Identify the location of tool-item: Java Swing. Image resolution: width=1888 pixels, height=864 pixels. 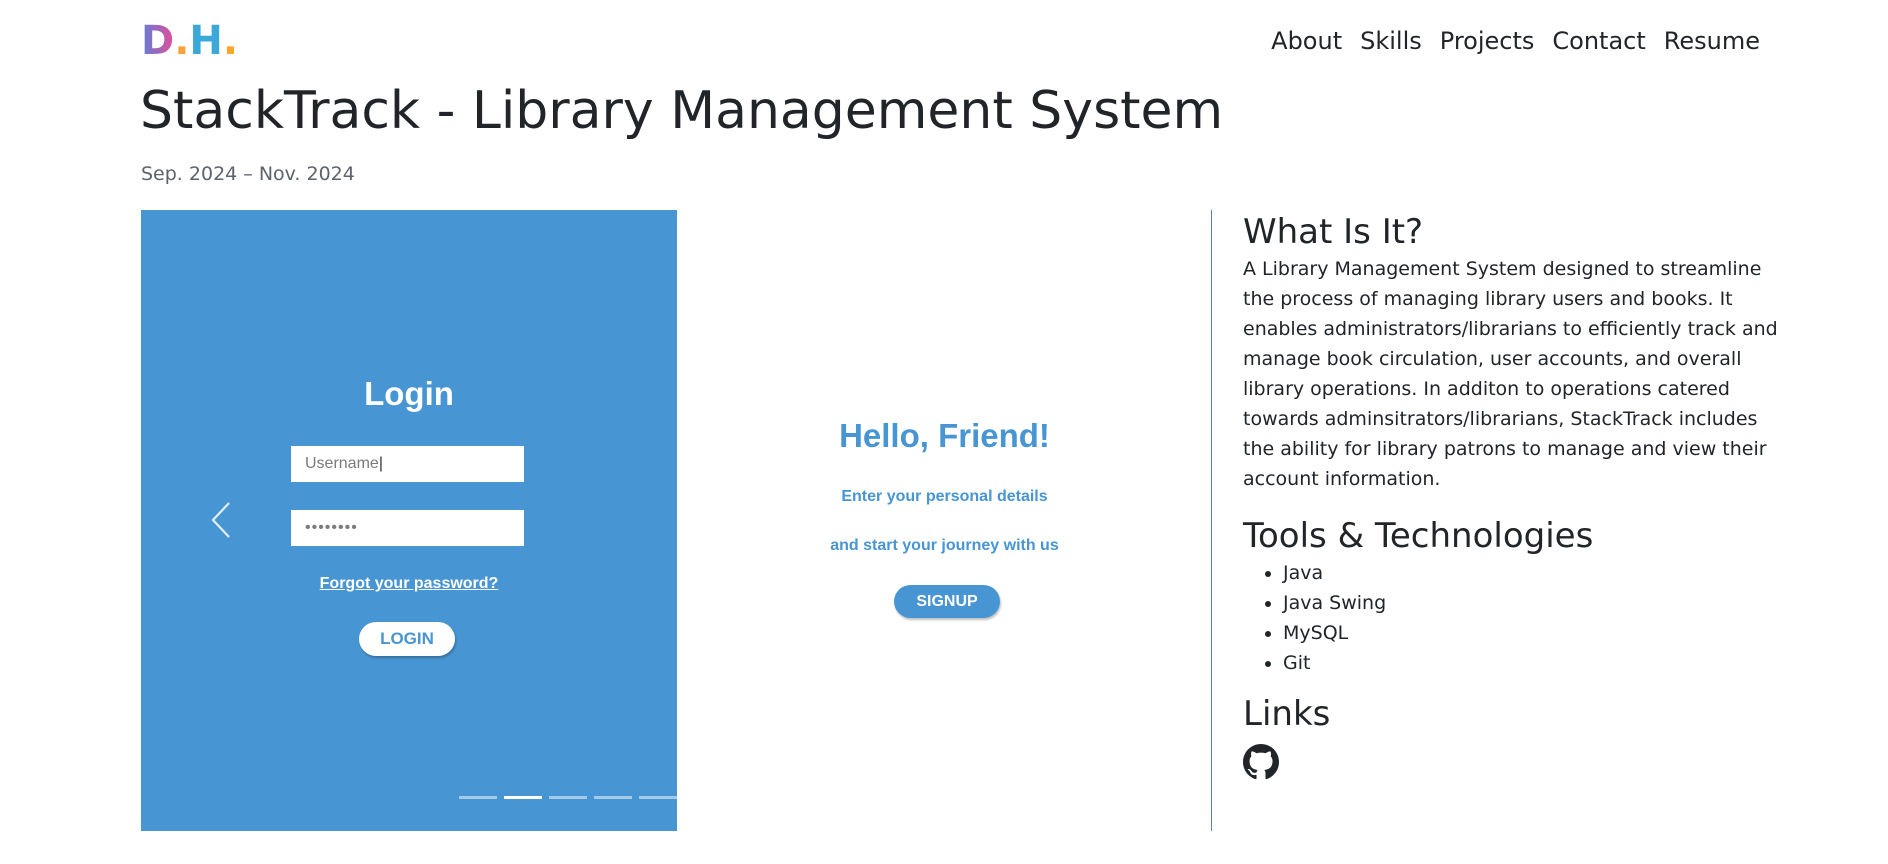
(1533, 603).